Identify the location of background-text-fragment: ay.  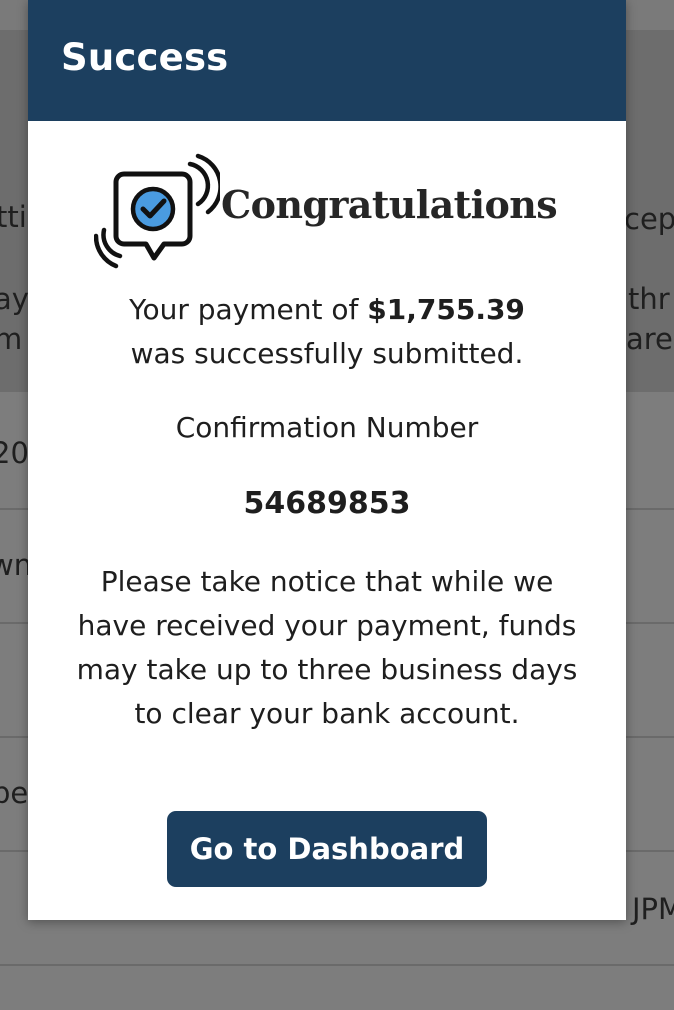
(14, 299).